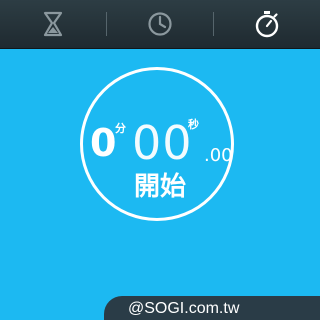 This screenshot has width=320, height=320. I want to click on fraction-value: .00, so click(218, 155).